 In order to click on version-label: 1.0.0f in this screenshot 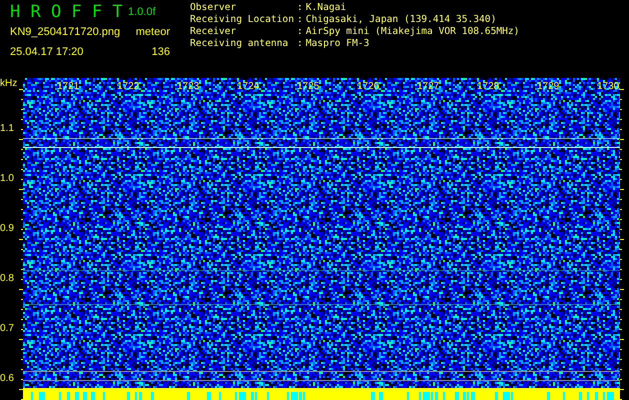, I will do `click(142, 12)`.